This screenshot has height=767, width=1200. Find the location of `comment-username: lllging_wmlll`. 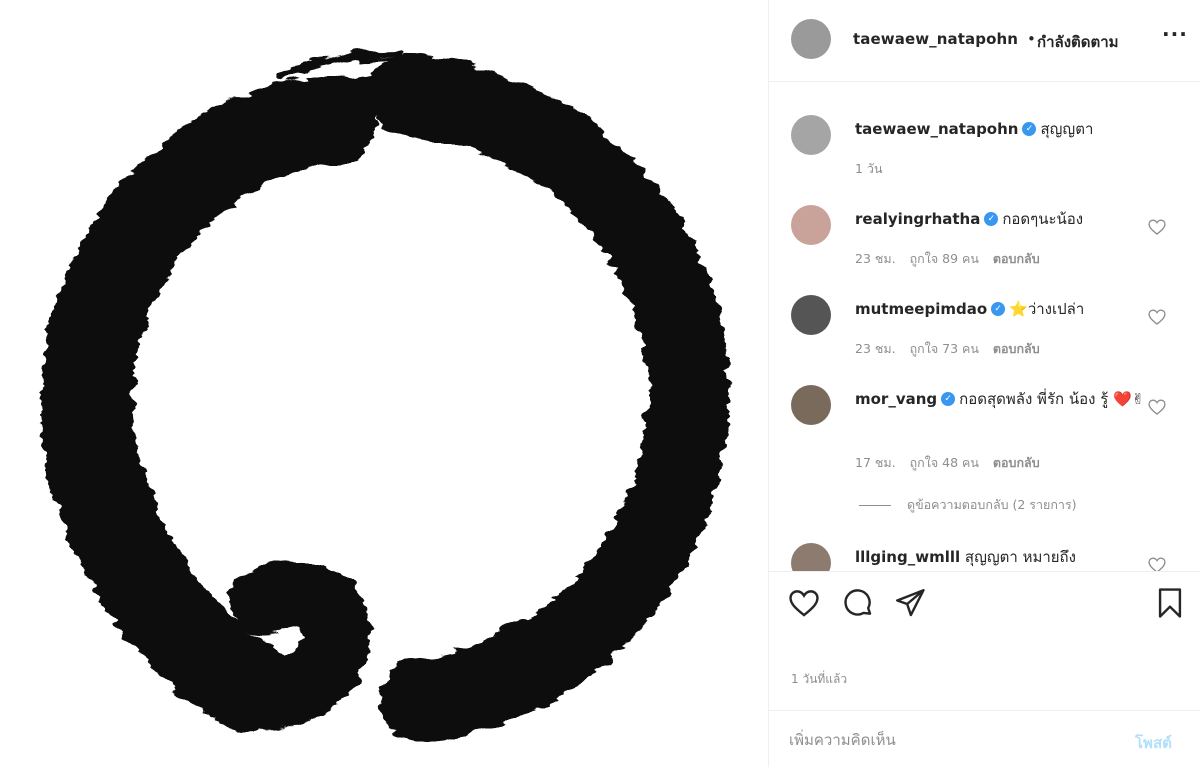

comment-username: lllging_wmlll is located at coordinates (907, 557).